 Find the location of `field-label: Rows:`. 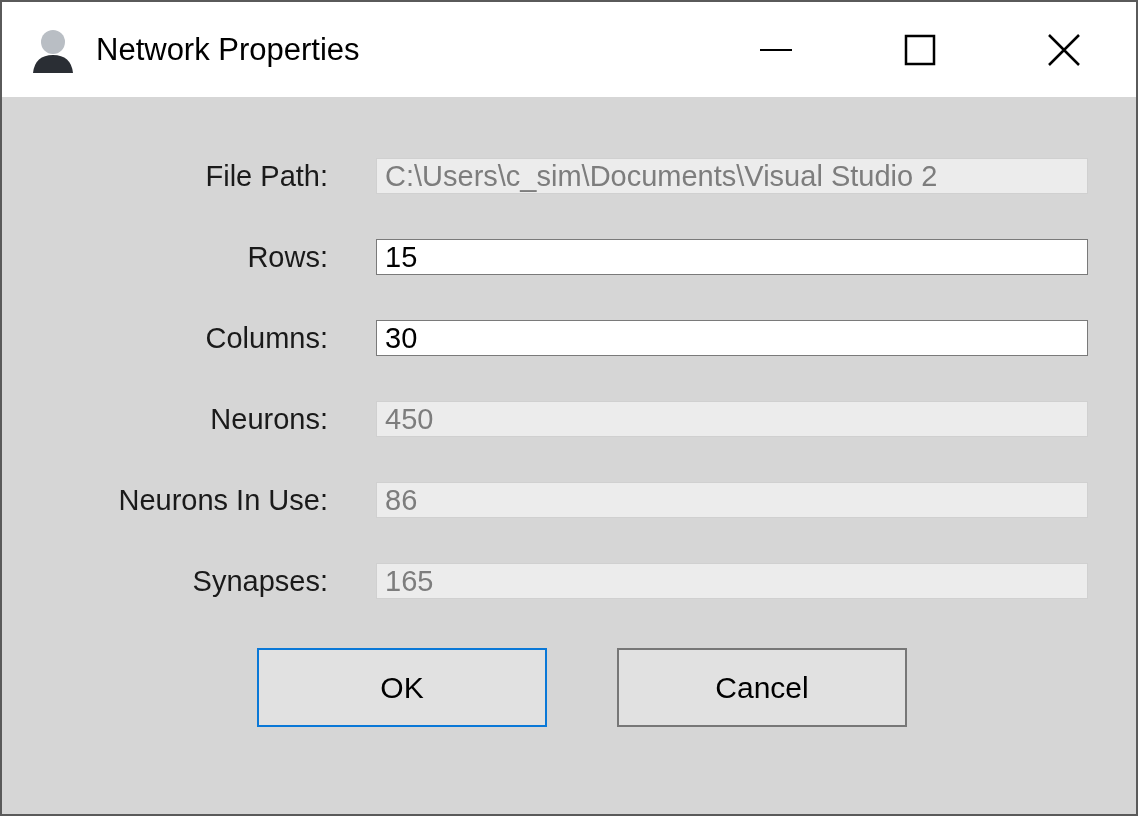

field-label: Rows: is located at coordinates (287, 257).